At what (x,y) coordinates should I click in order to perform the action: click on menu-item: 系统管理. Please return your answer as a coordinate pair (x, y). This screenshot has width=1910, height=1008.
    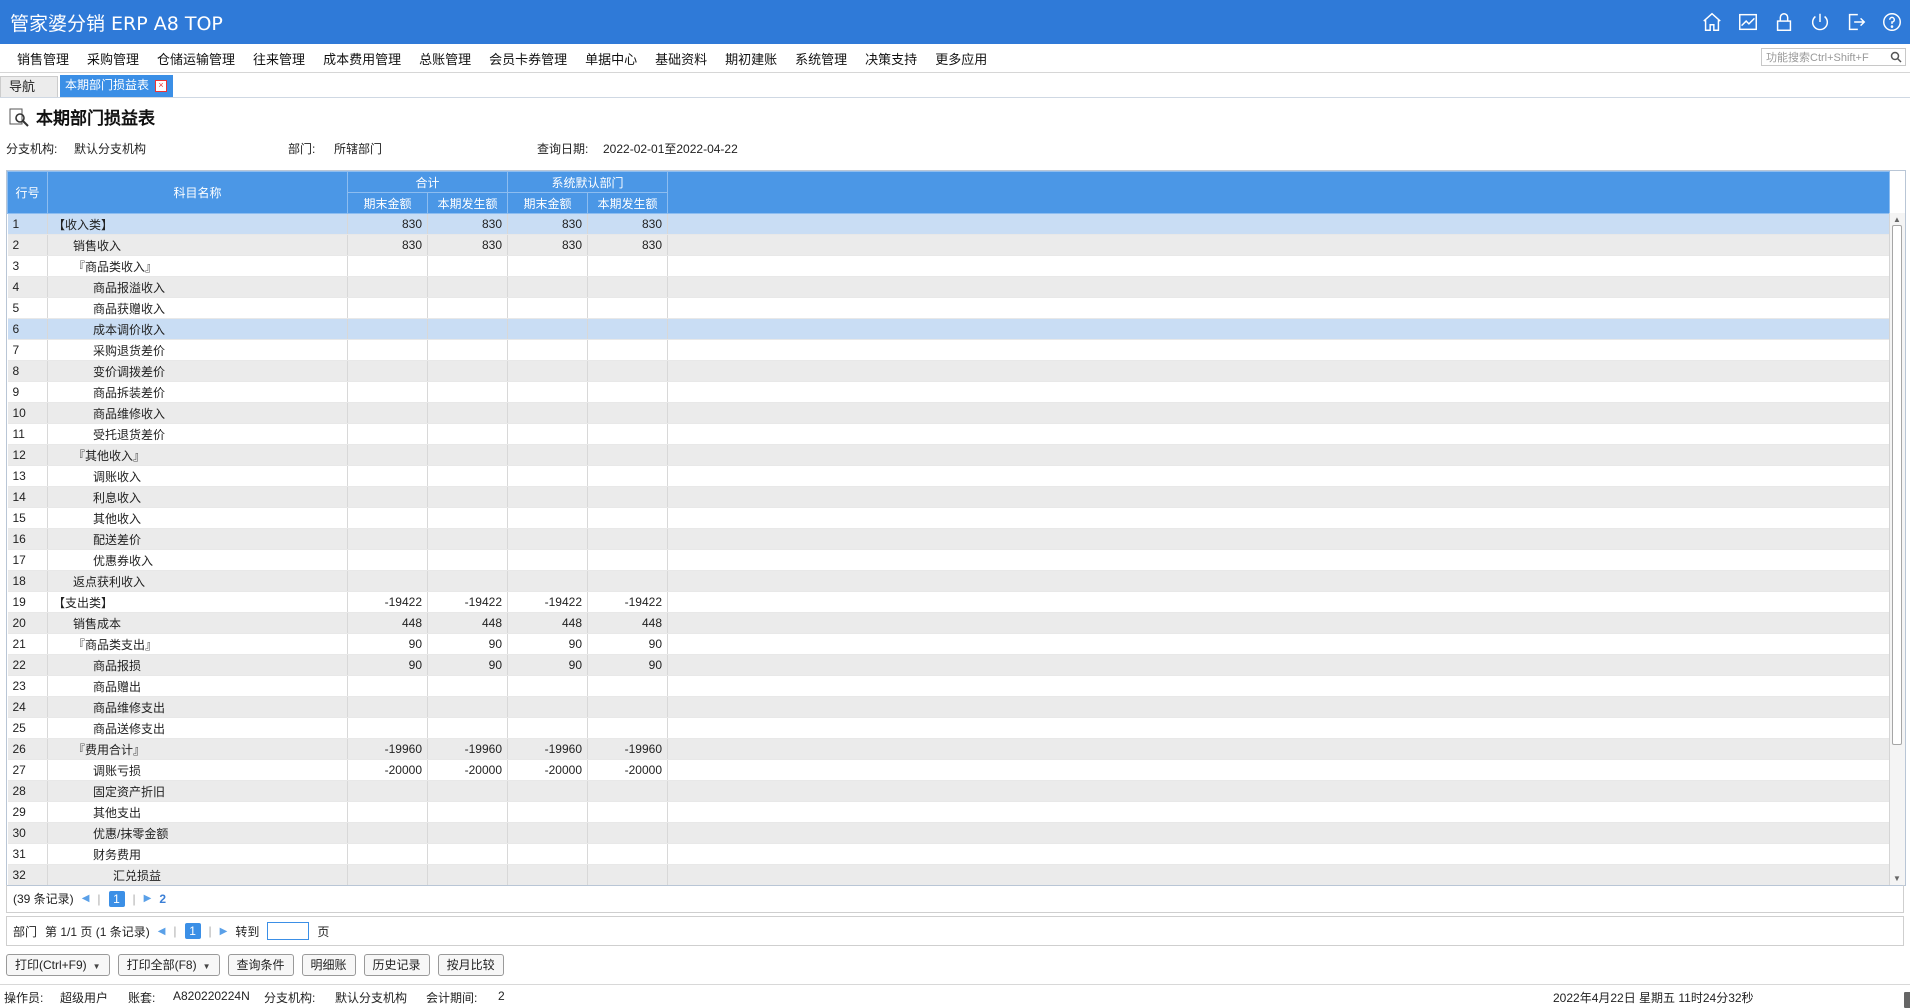
    Looking at the image, I should click on (821, 58).